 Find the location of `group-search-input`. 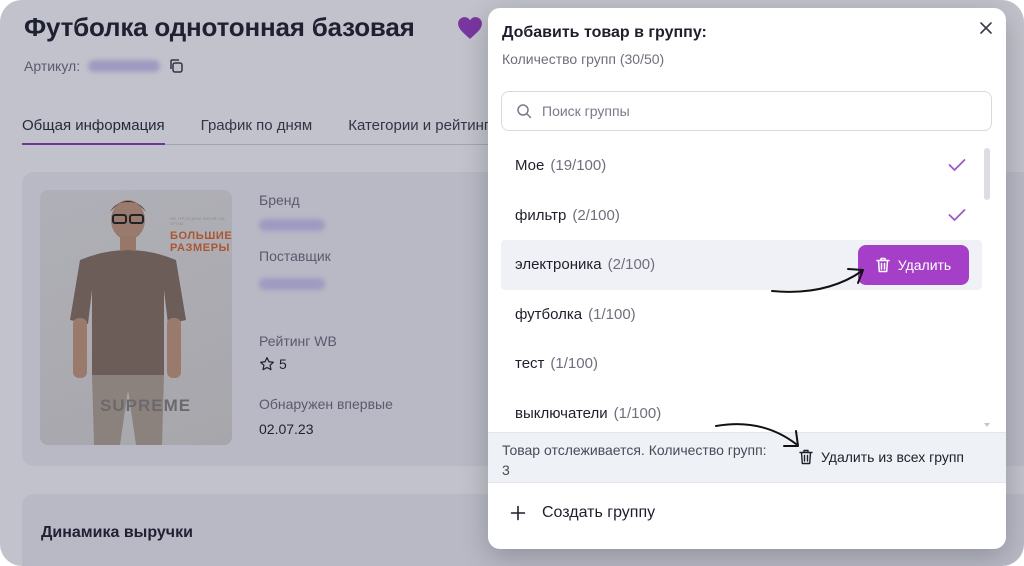

group-search-input is located at coordinates (752, 111).